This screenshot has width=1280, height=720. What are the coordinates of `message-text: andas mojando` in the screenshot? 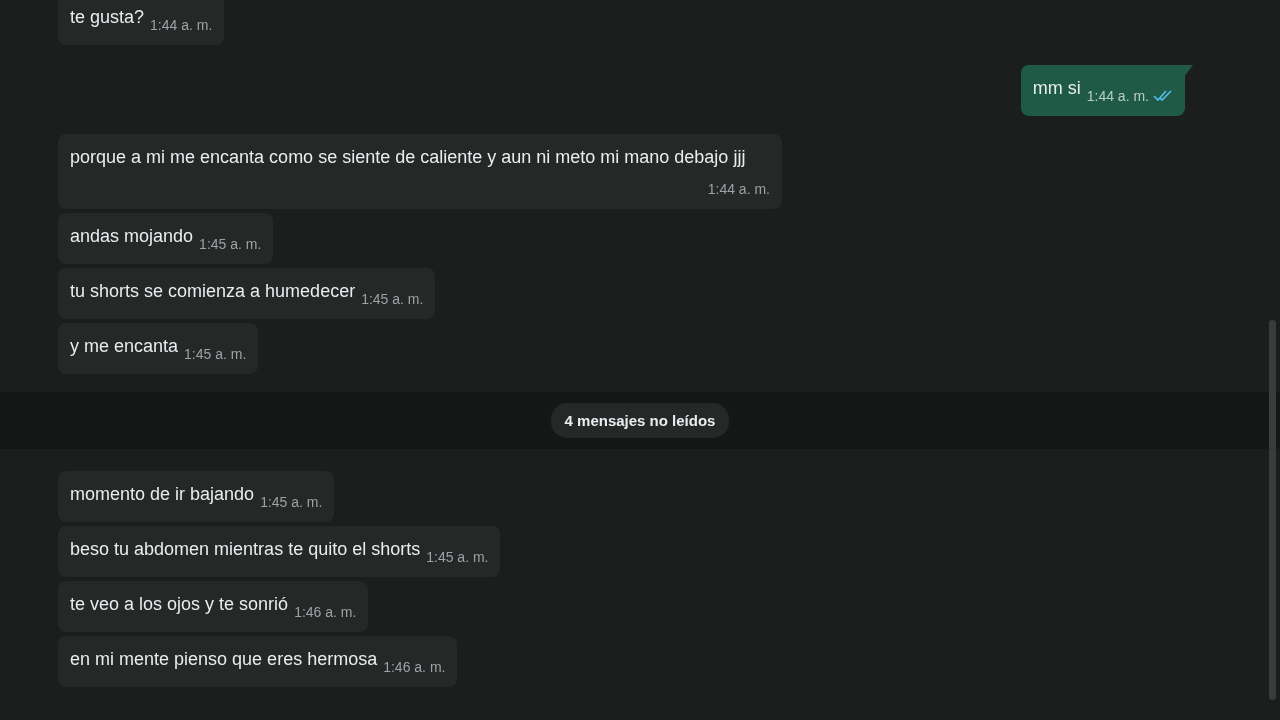 It's located at (132, 236).